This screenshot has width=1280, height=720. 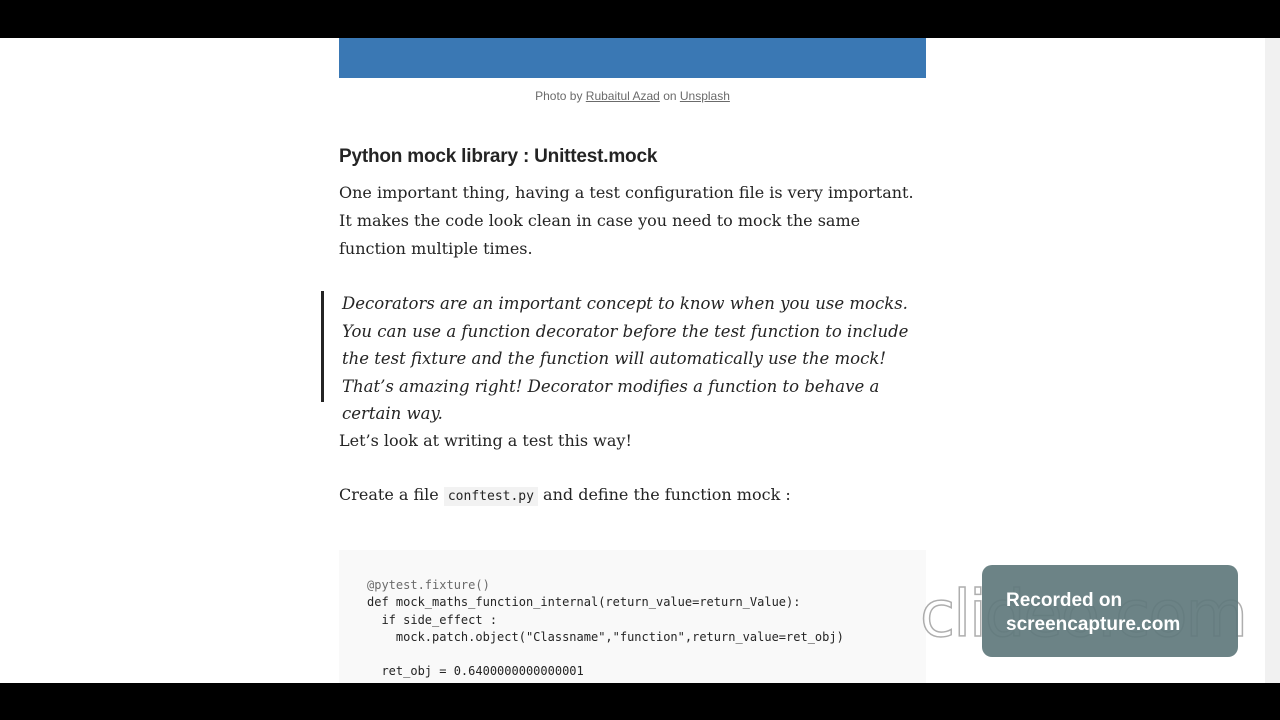 I want to click on caption-author-link: Rubaitul Azad, so click(x=623, y=96).